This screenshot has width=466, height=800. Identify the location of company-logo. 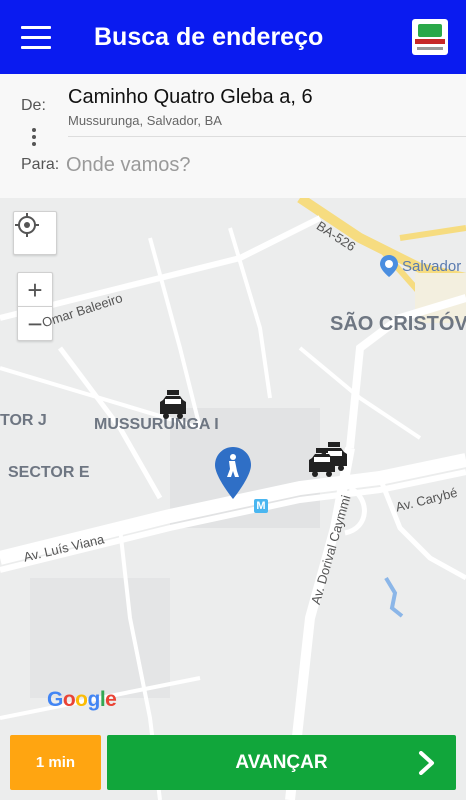
(430, 37).